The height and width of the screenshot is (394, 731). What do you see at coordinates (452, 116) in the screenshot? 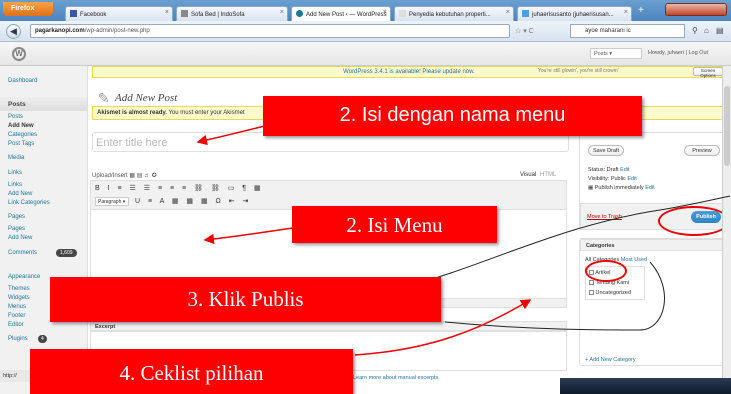
I see `annotation-fill-menu-name: 2. Isi dengan nama menu` at bounding box center [452, 116].